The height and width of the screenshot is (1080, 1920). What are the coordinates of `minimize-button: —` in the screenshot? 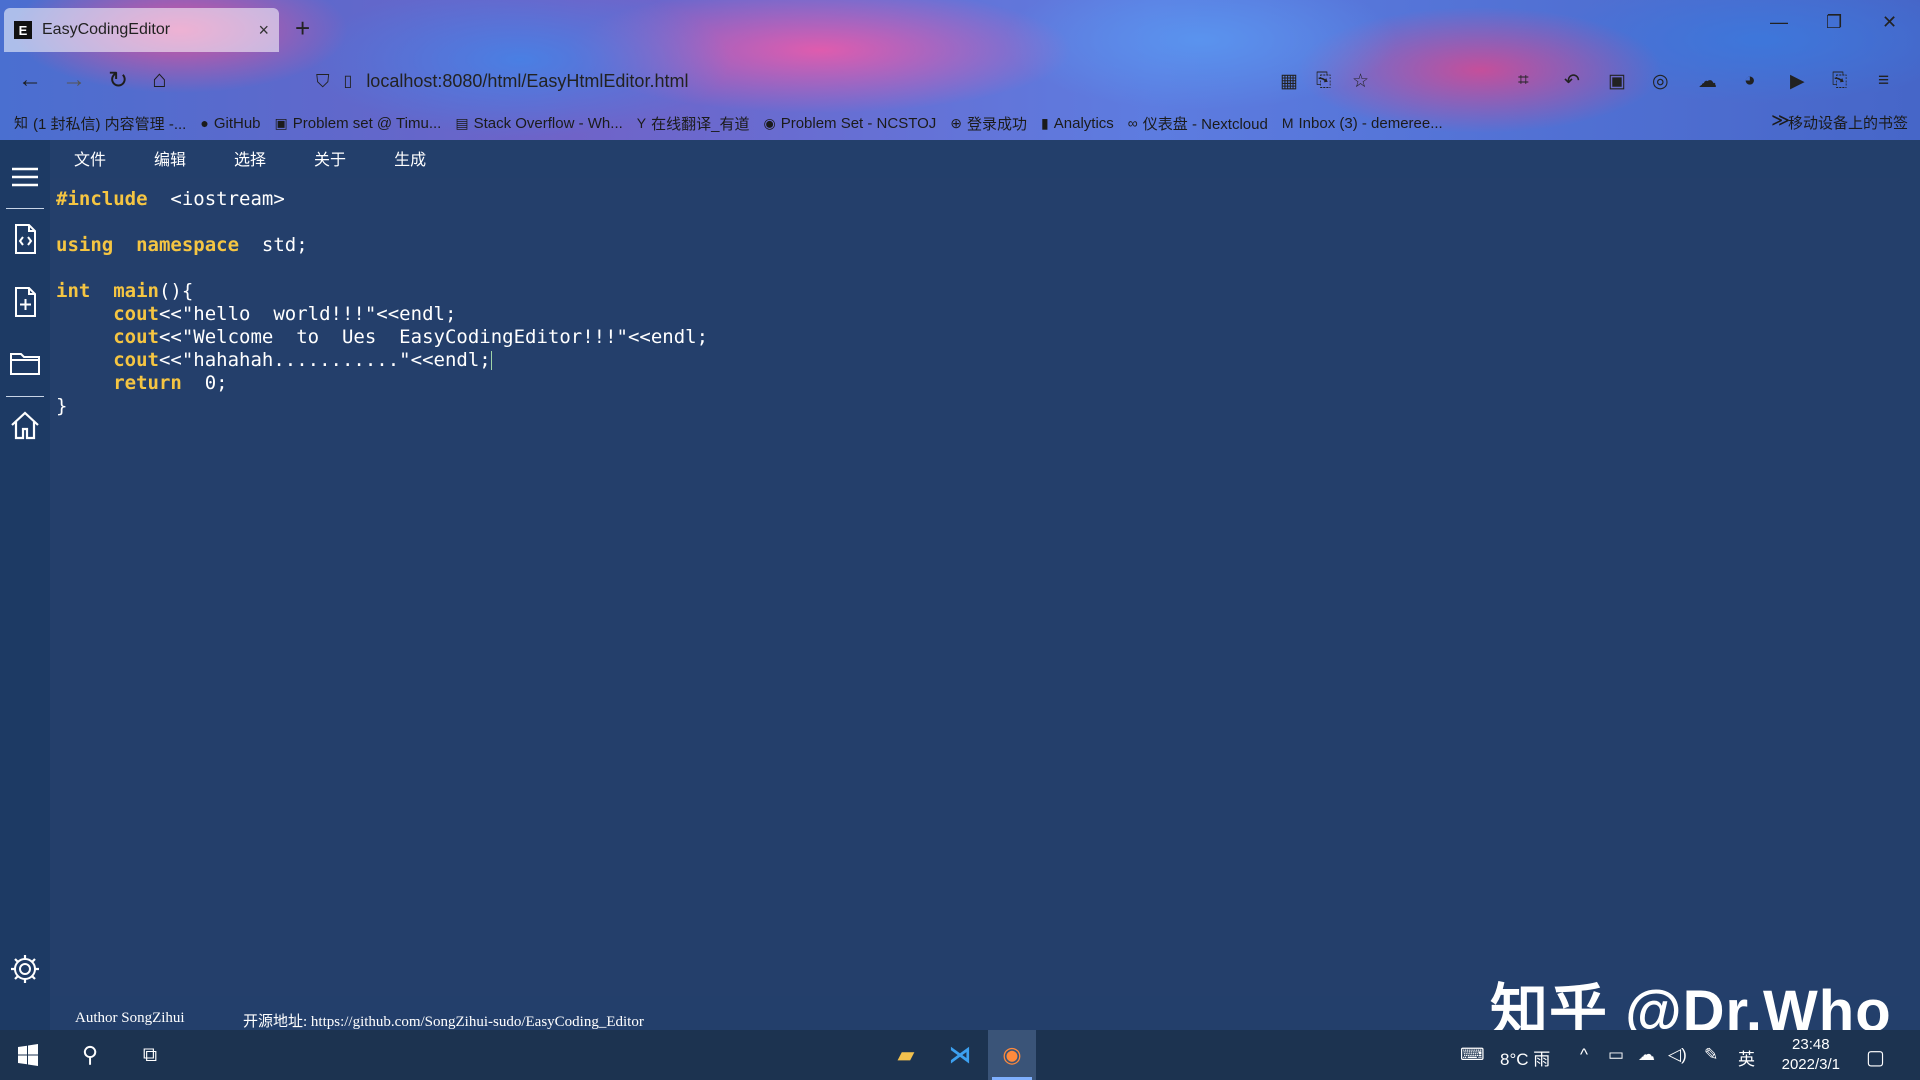 It's located at (1779, 22).